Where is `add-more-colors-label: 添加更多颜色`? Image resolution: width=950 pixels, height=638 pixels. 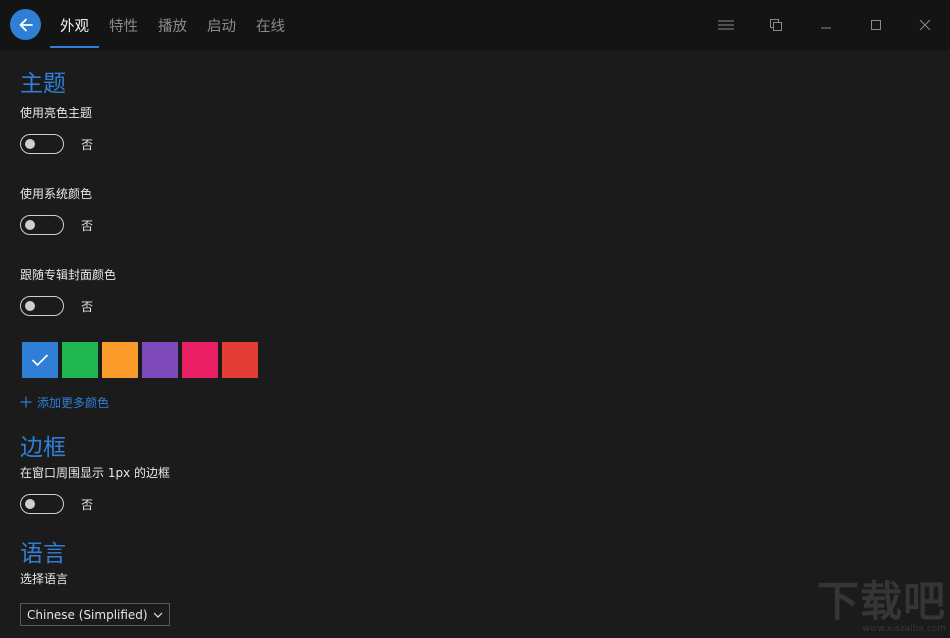 add-more-colors-label: 添加更多颜色 is located at coordinates (73, 402).